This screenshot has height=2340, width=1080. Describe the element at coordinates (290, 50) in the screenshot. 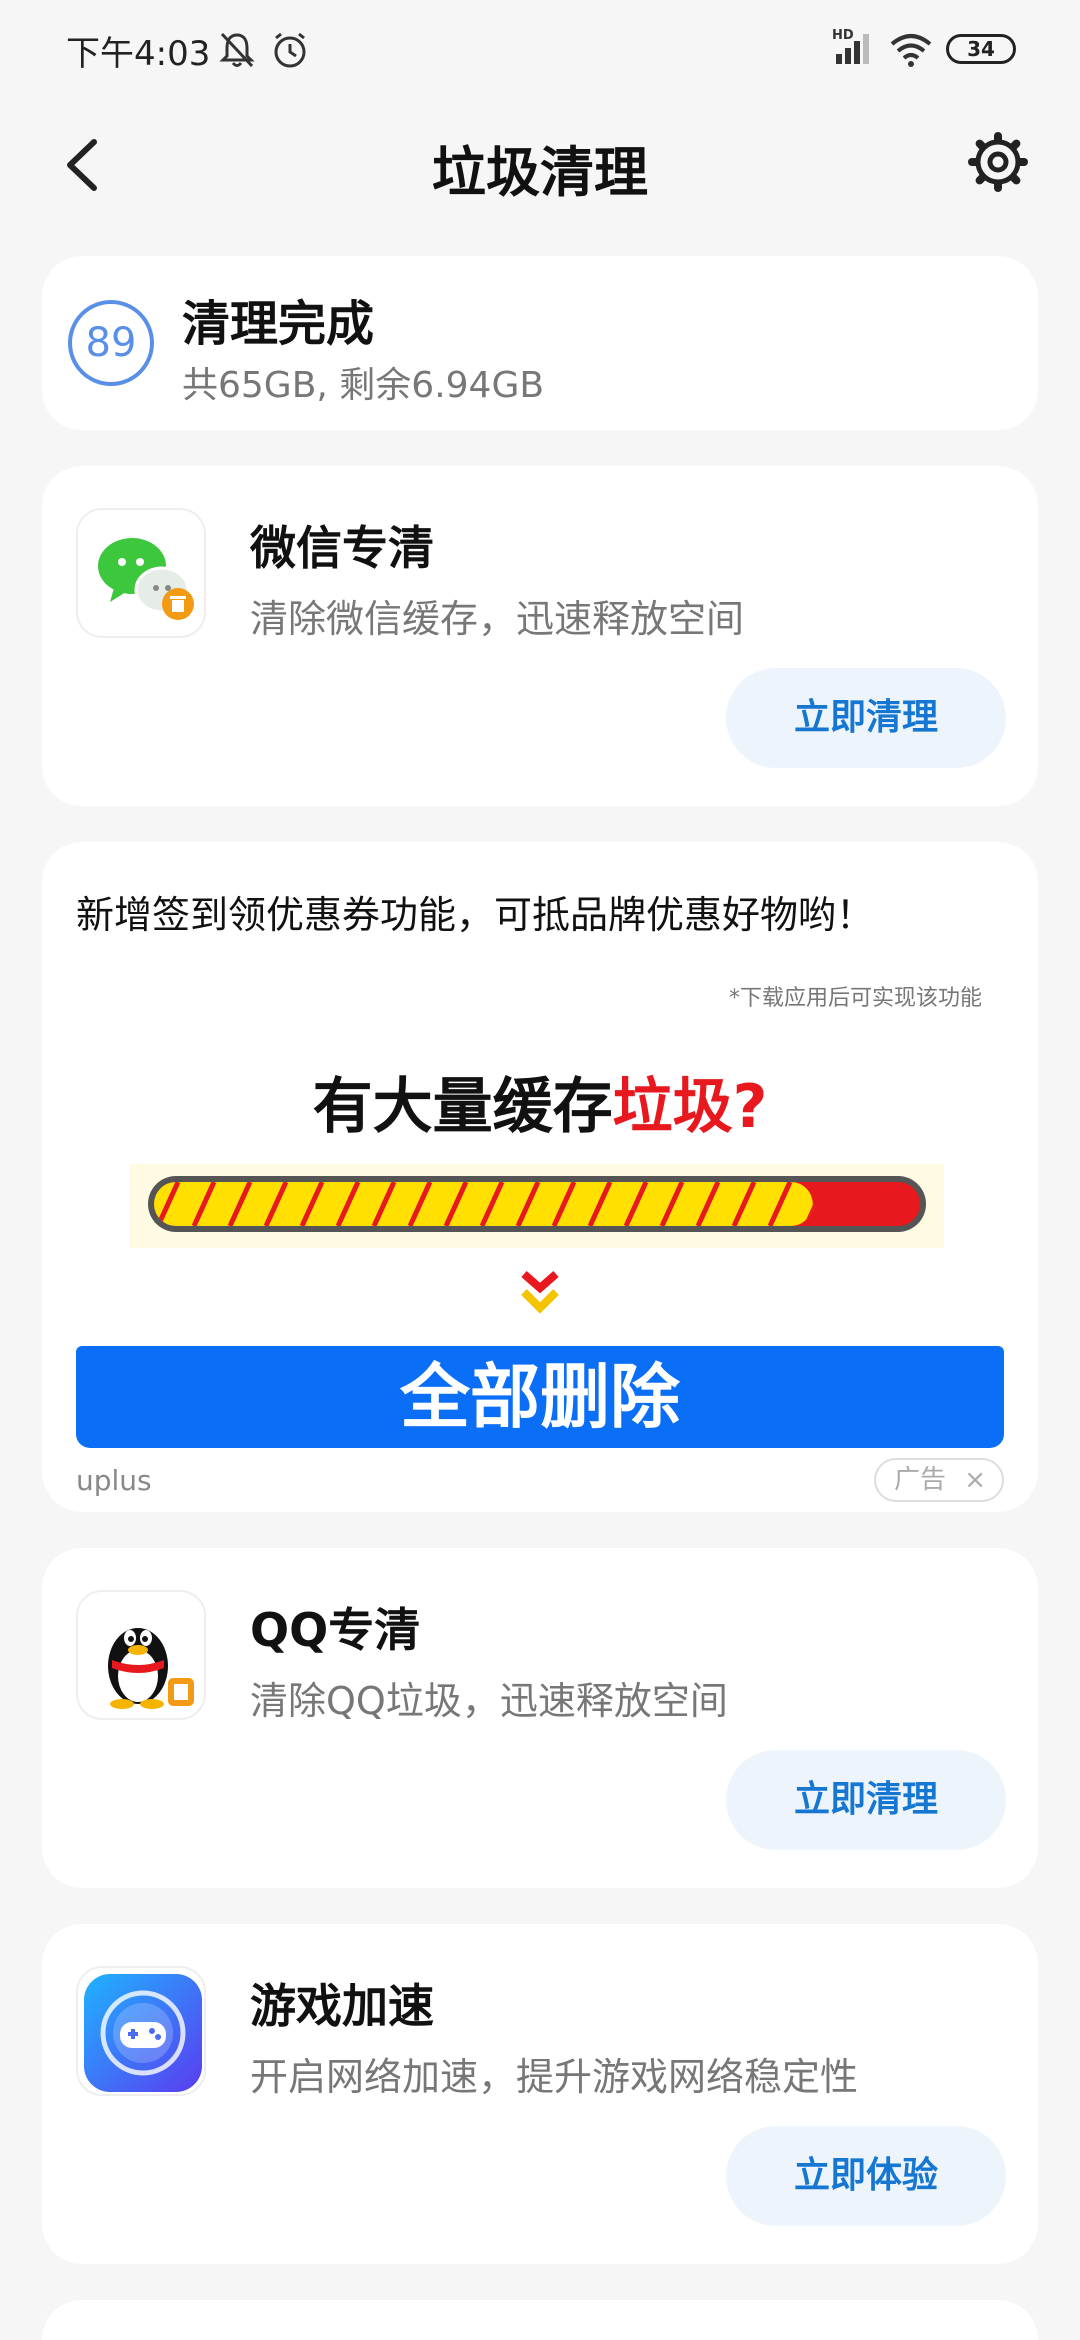

I see `alarm-icon` at that location.